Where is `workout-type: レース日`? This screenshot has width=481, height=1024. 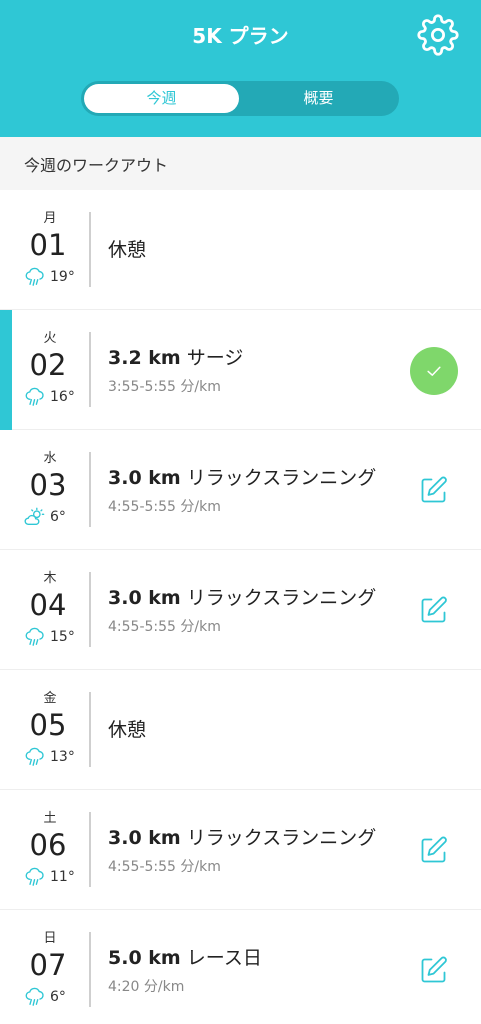 workout-type: レース日 is located at coordinates (224, 958).